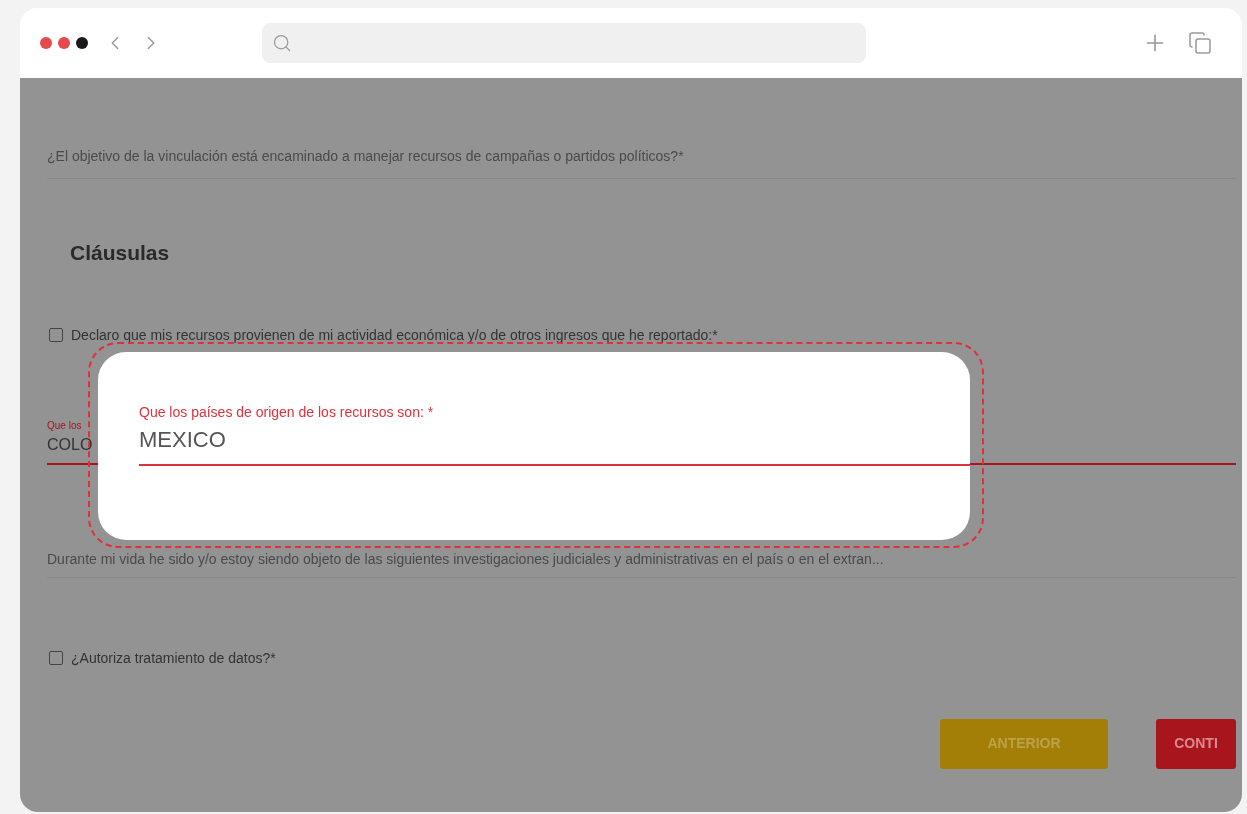 The image size is (1247, 814). Describe the element at coordinates (1024, 743) in the screenshot. I see `back-button: ANTERIOR` at that location.